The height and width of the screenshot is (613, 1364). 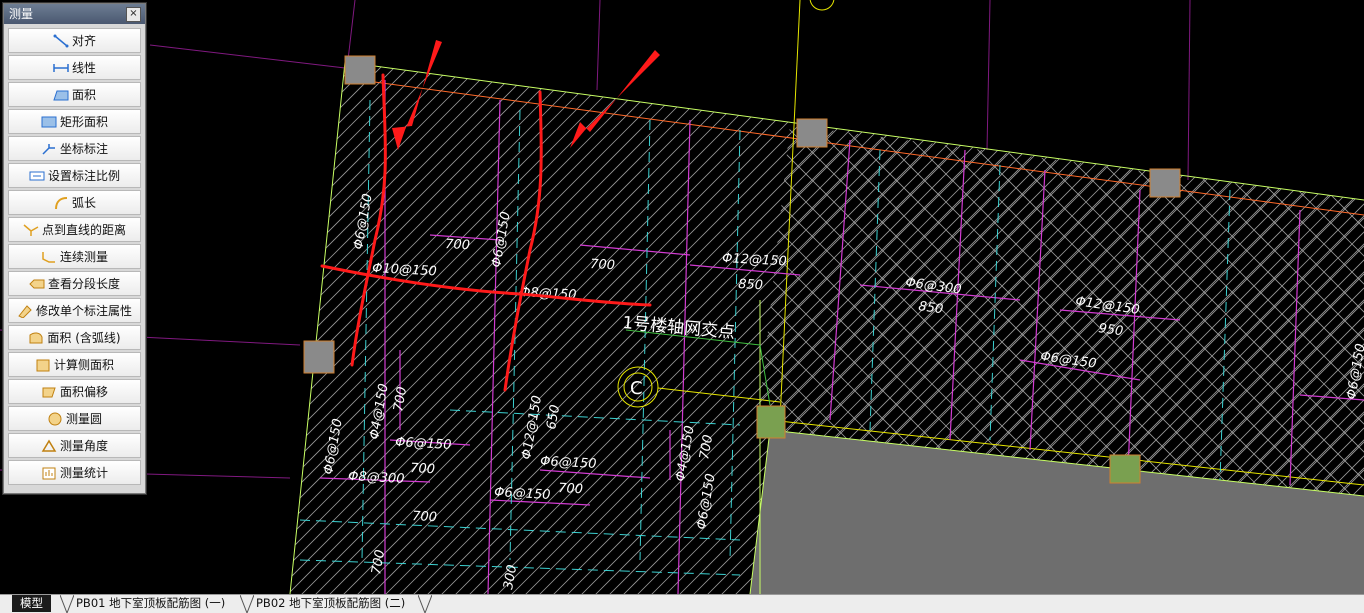 I want to click on tool-linear-button: 线性, so click(x=74, y=67).